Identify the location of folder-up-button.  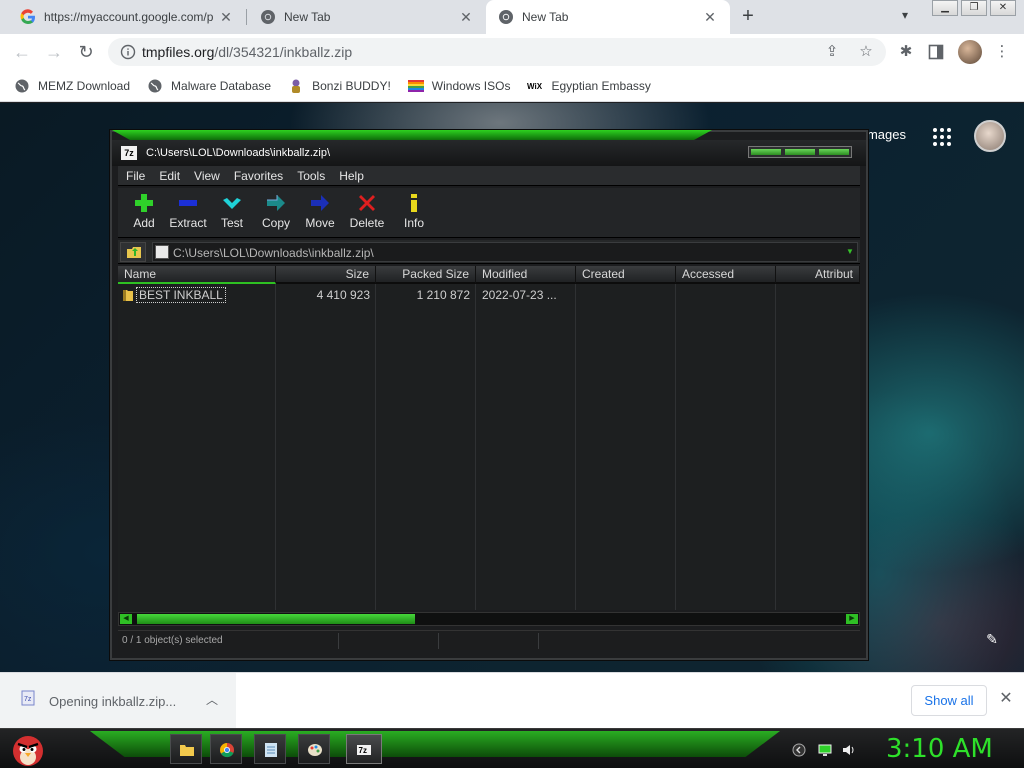
(133, 252).